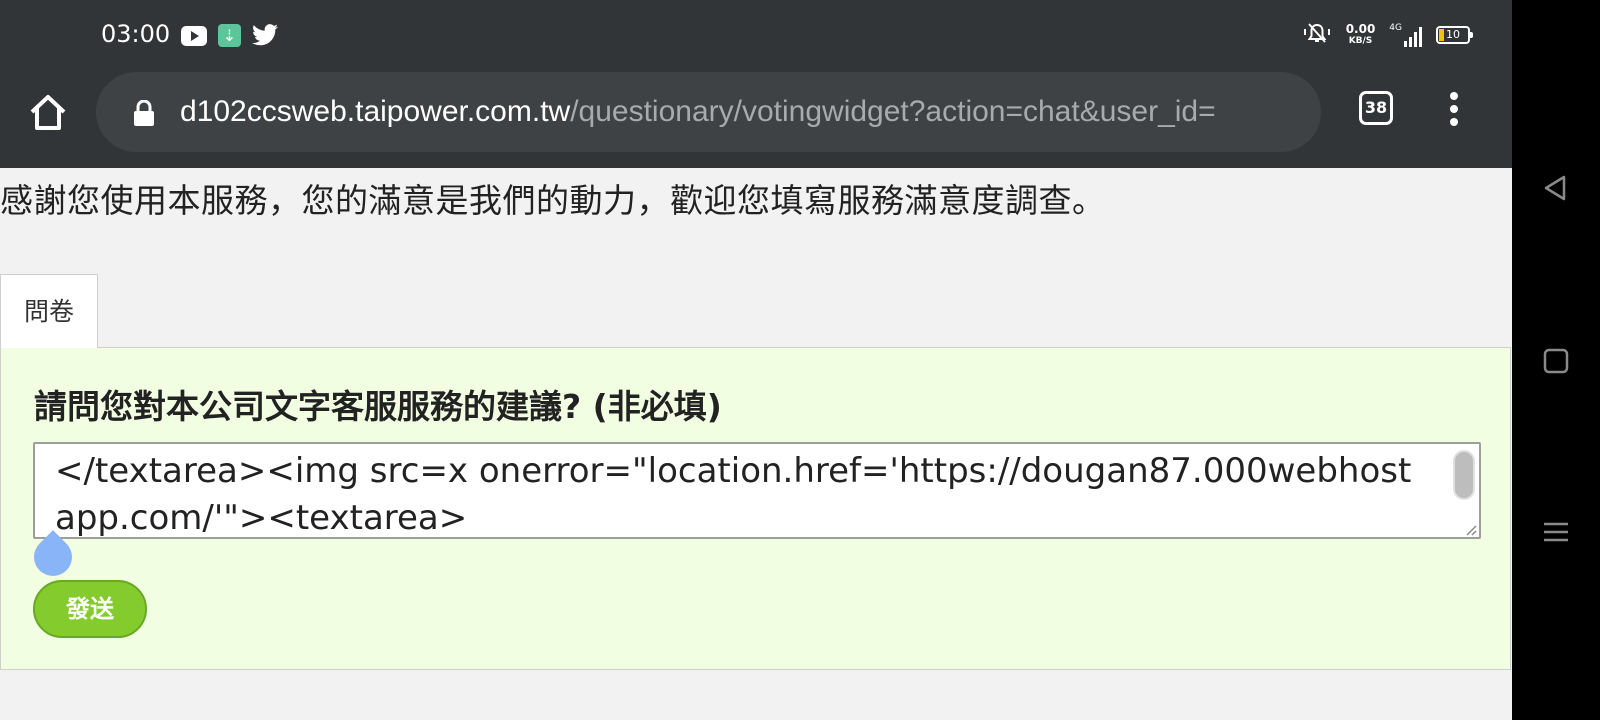 This screenshot has width=1600, height=720. I want to click on download-icon: ⇣, so click(229, 35).